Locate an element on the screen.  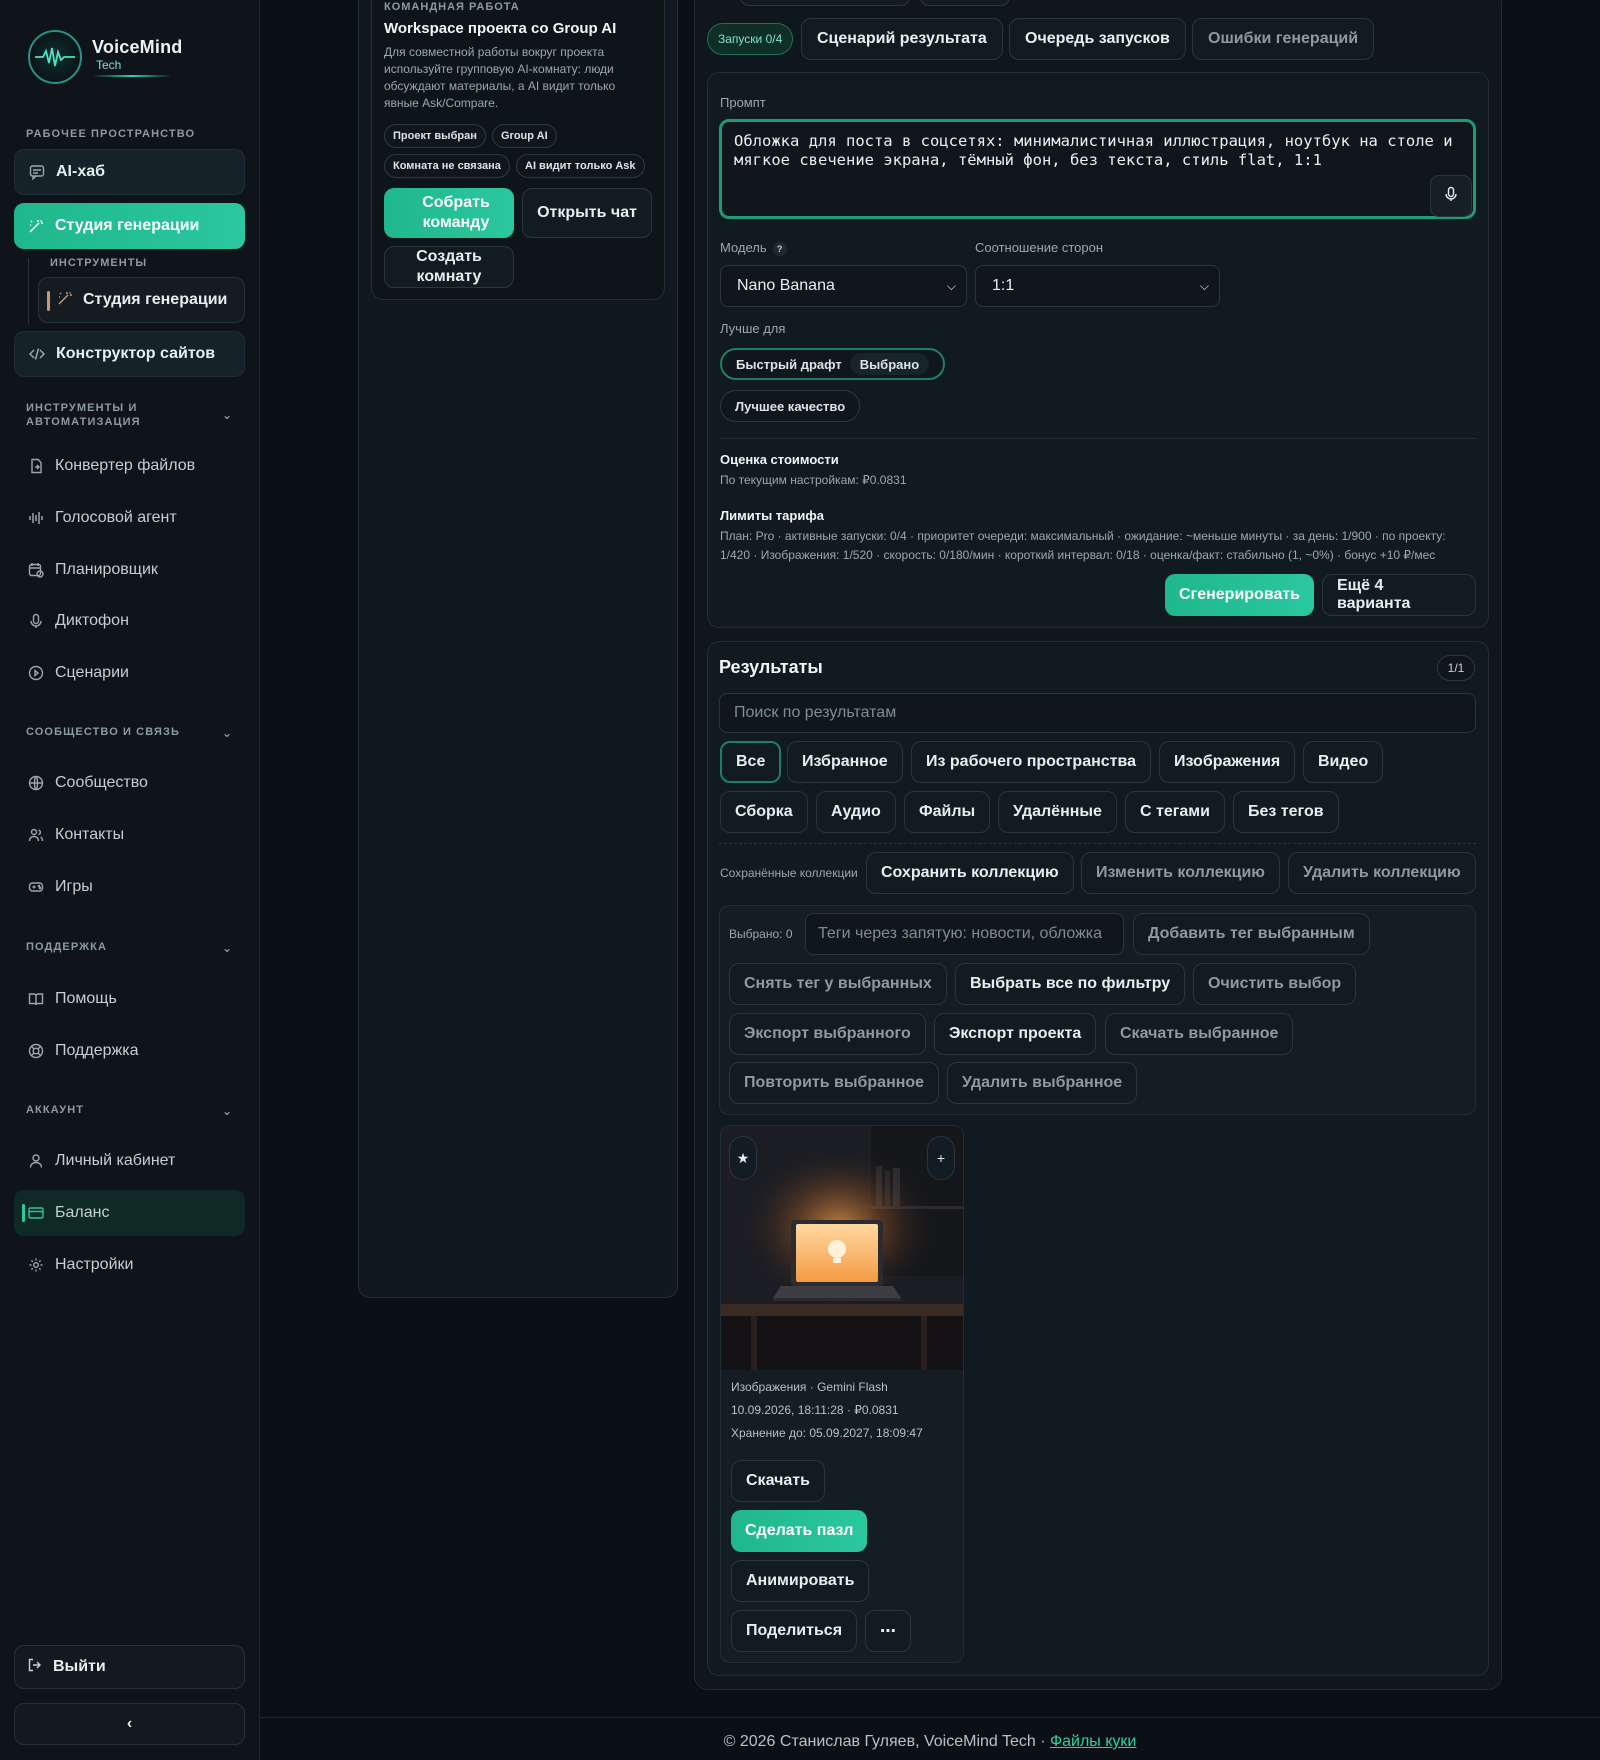
voice-input-button is located at coordinates (1451, 196).